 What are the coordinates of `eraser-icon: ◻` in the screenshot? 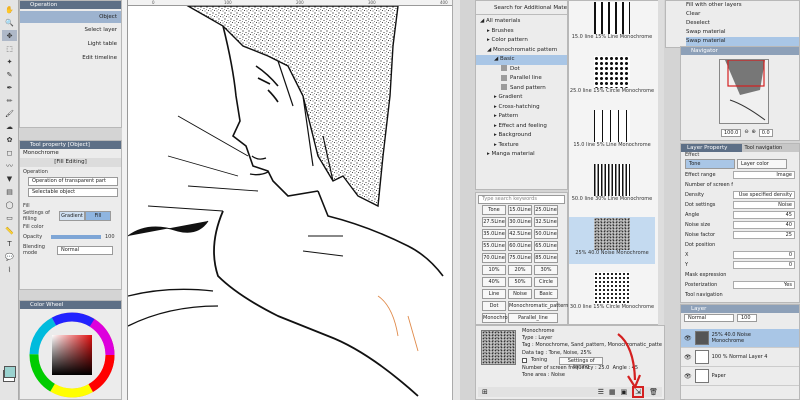 It's located at (9, 152).